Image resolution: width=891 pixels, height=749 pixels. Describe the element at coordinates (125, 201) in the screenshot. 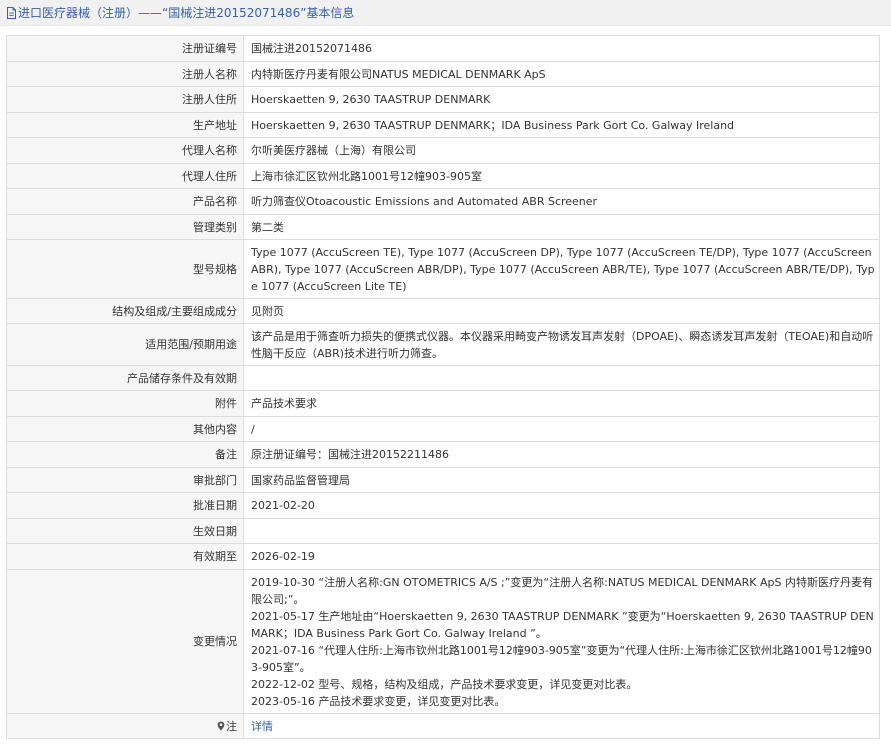

I see `row-label: 产品名称` at that location.